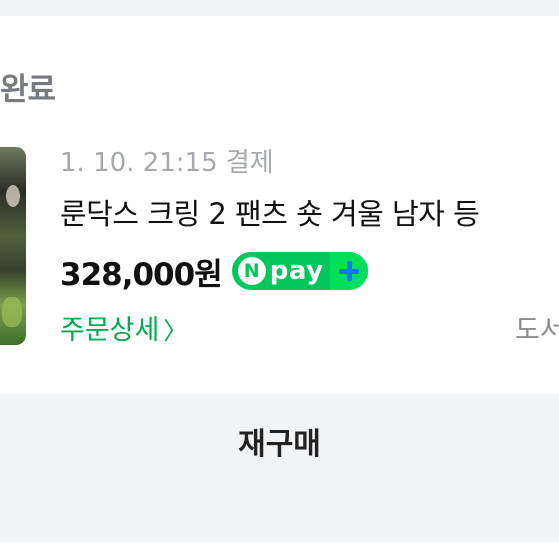 This screenshot has width=559, height=559. What do you see at coordinates (279, 8) in the screenshot?
I see `top-strip` at bounding box center [279, 8].